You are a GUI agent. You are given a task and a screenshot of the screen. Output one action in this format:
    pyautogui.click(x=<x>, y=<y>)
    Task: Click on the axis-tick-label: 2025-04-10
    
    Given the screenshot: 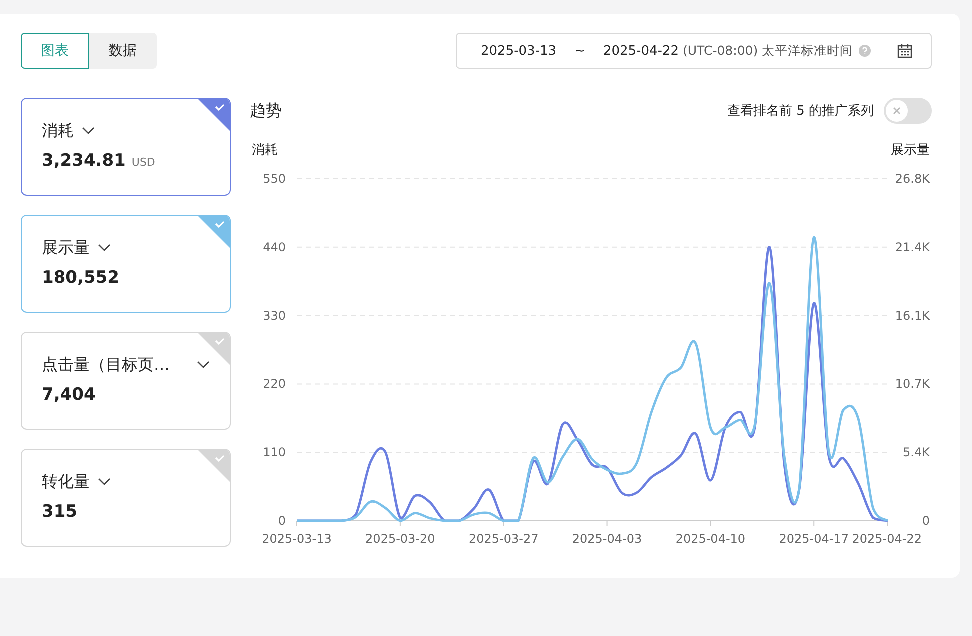 What is the action you would take?
    pyautogui.click(x=711, y=539)
    